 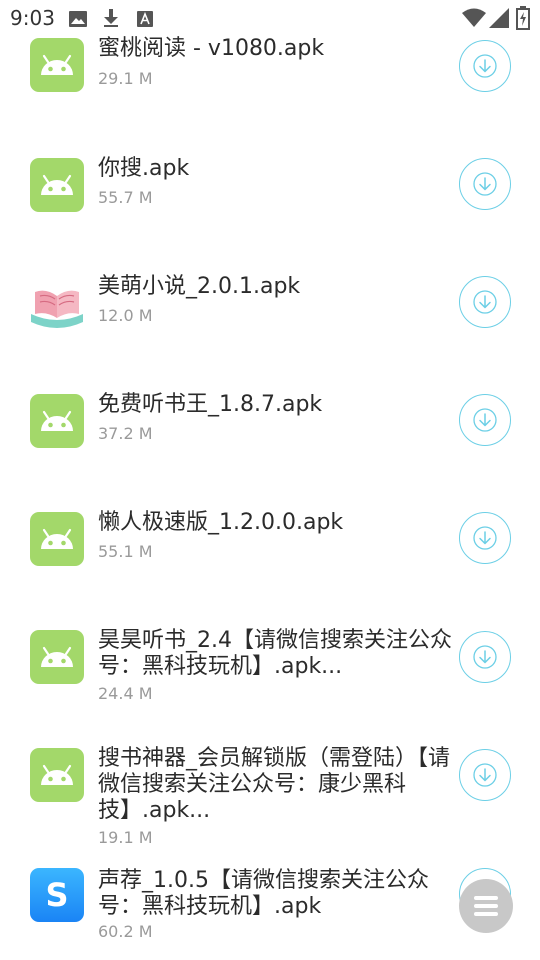 I want to click on battery-charging-icon, so click(x=523, y=18).